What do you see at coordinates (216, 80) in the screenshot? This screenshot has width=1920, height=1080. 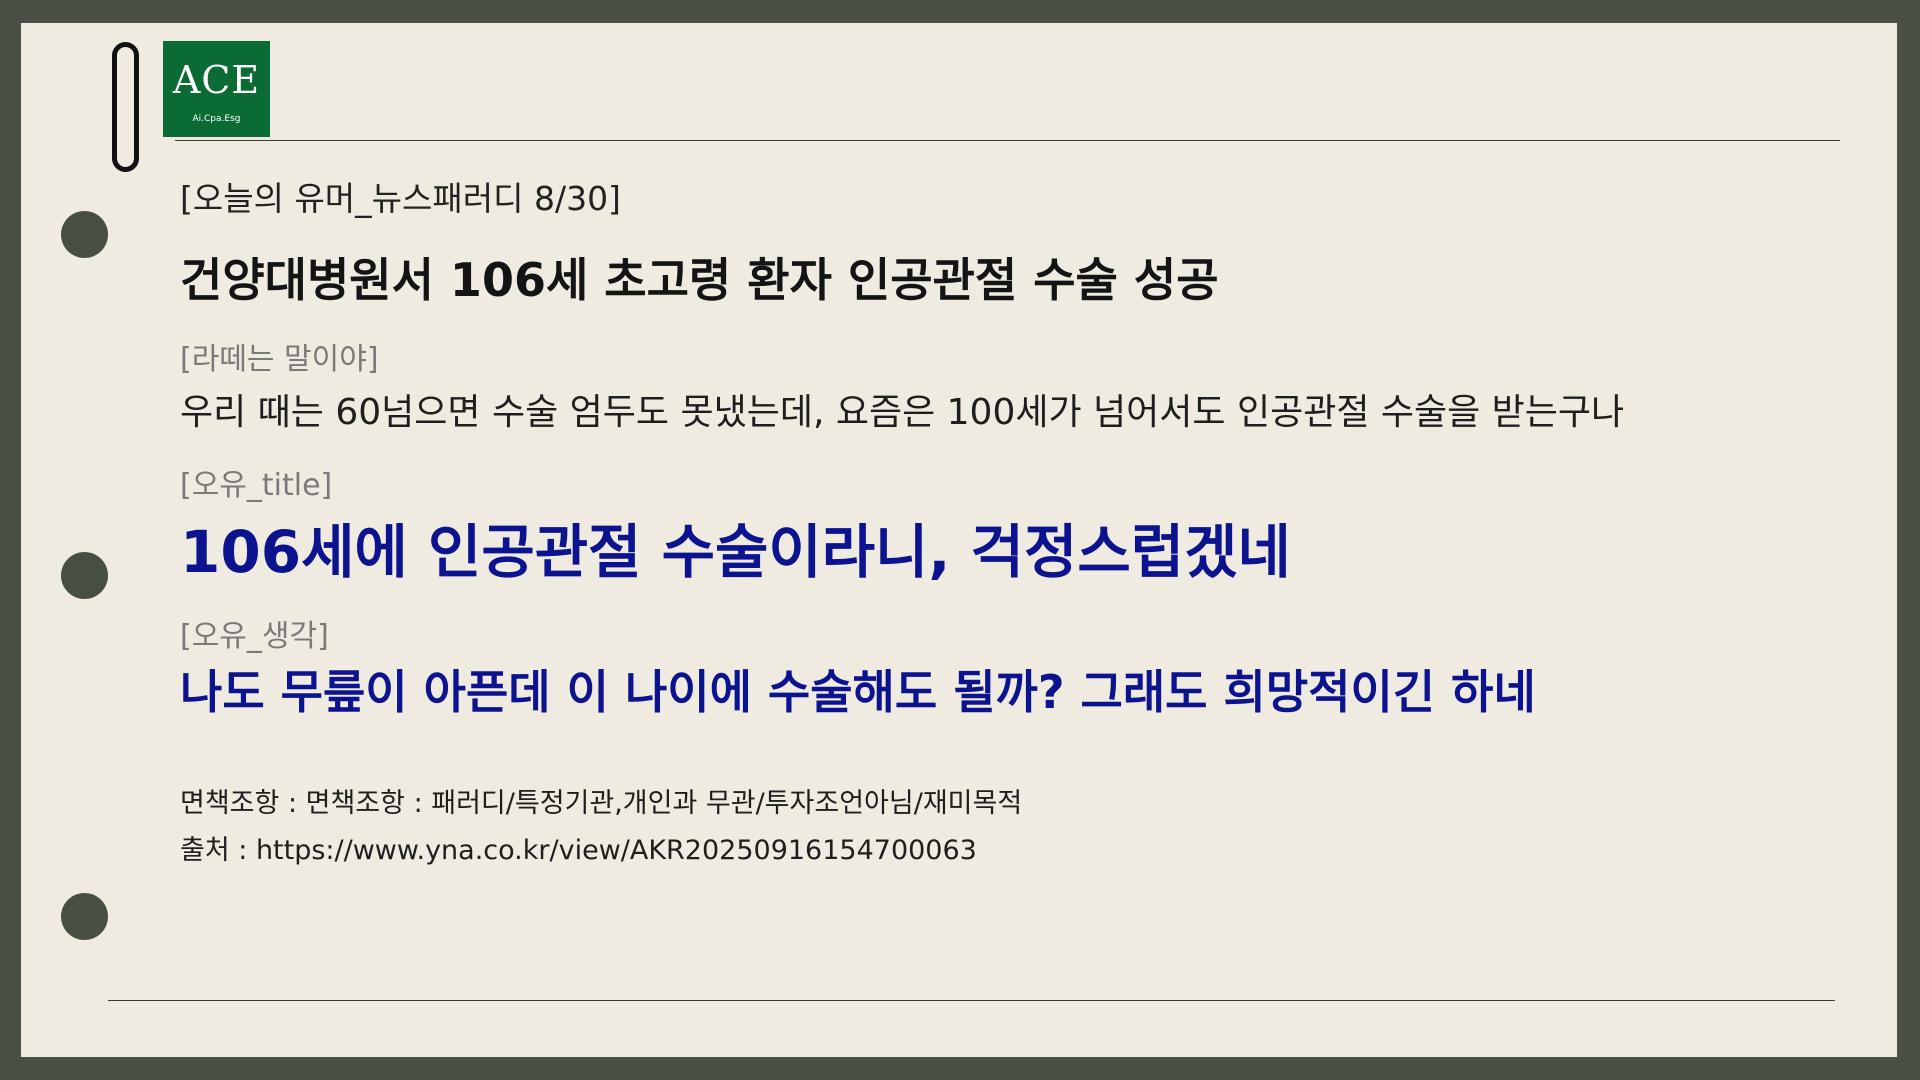 I see `logo-text: ACE` at bounding box center [216, 80].